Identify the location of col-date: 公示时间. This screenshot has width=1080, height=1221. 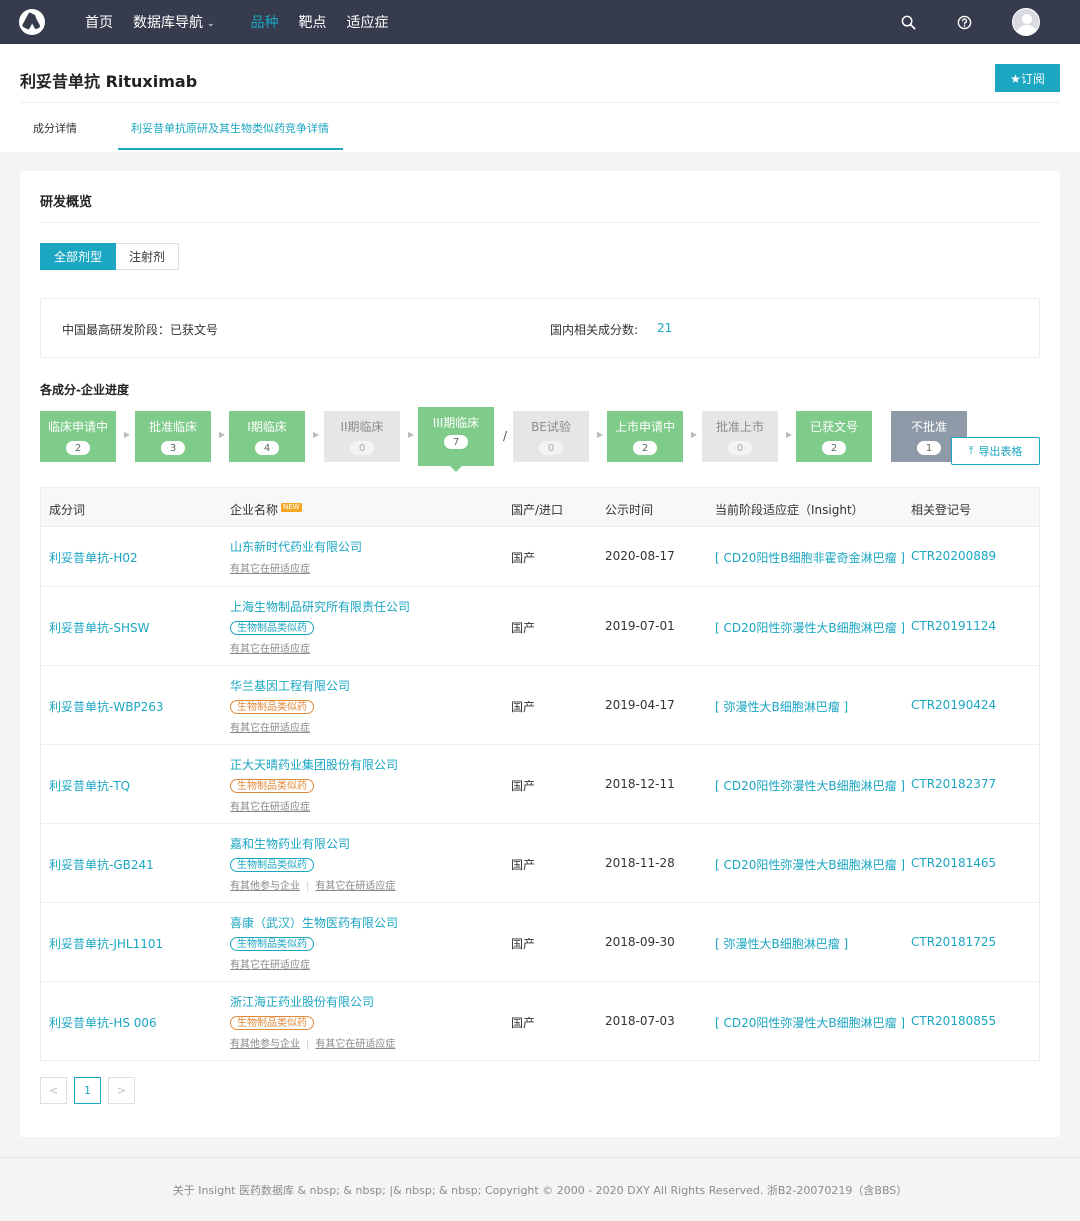
(629, 510).